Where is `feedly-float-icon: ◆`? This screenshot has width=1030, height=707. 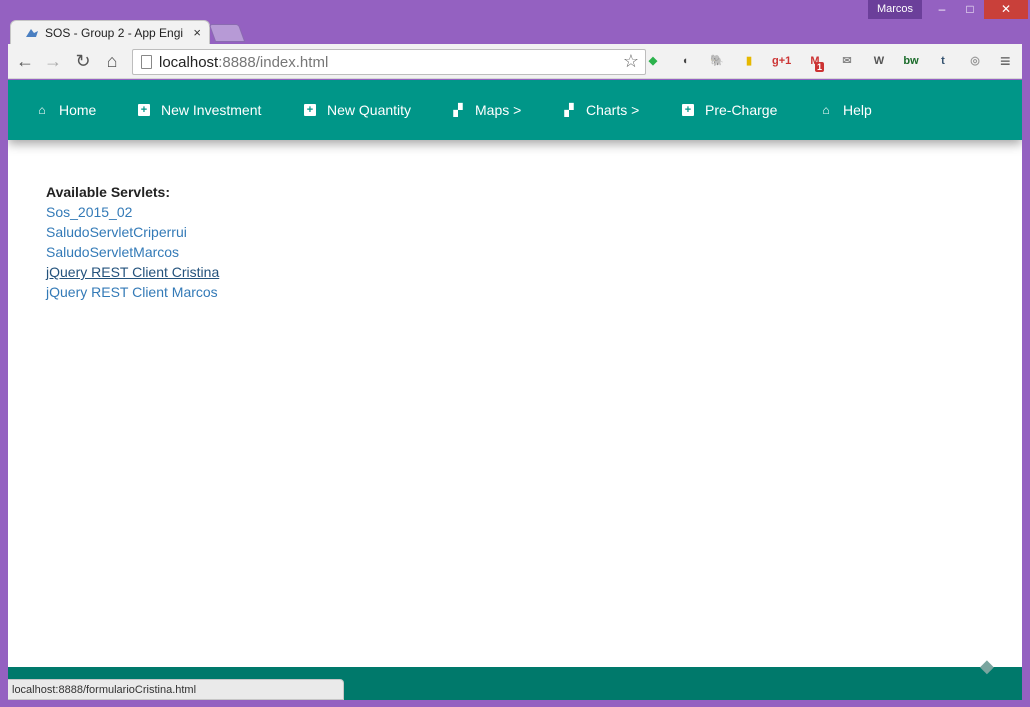
feedly-float-icon: ◆ is located at coordinates (990, 666).